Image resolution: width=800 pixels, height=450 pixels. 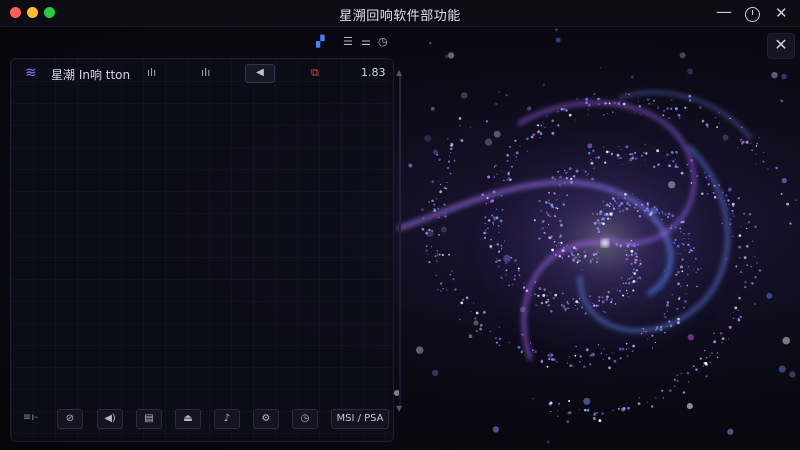 I want to click on scroll-down-arrow: ▼, so click(x=399, y=408).